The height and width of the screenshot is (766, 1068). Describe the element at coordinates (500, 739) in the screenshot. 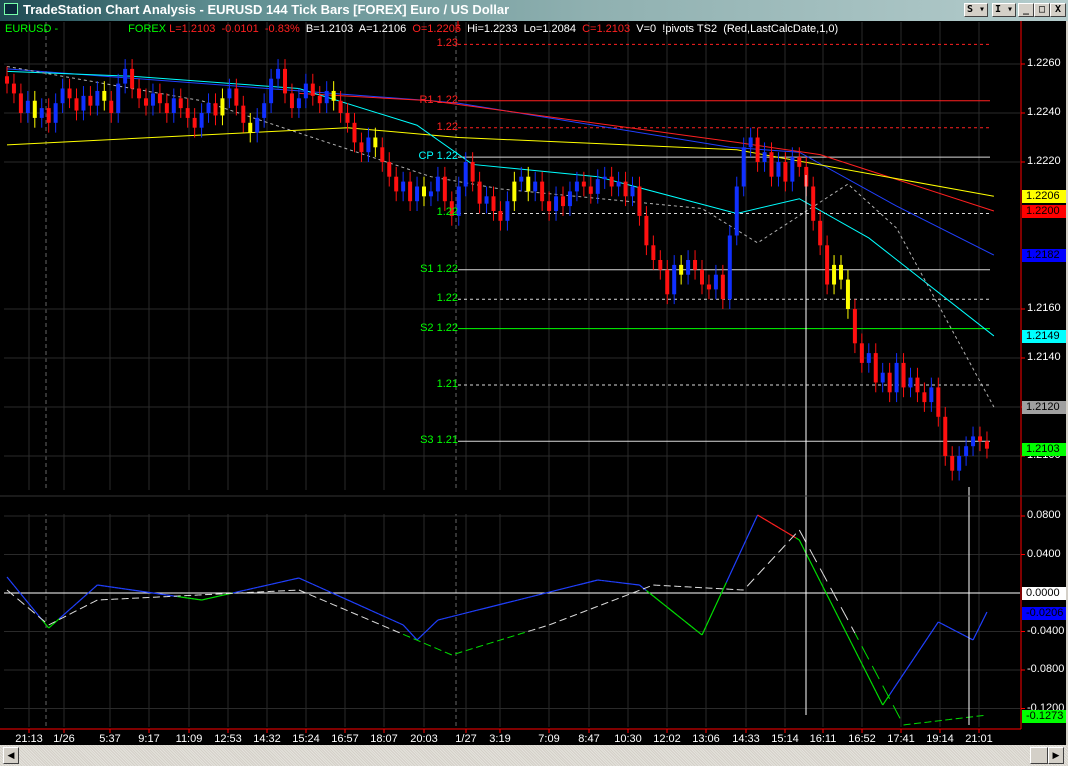

I see `time-label: 3:19` at that location.